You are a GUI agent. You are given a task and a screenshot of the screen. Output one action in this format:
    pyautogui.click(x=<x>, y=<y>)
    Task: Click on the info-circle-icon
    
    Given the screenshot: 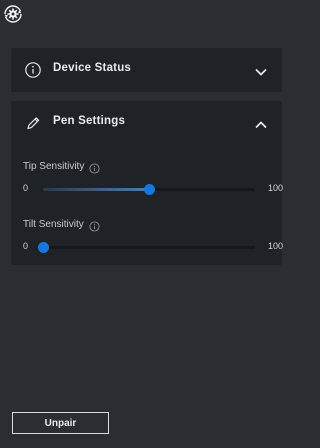 What is the action you would take?
    pyautogui.click(x=33, y=70)
    